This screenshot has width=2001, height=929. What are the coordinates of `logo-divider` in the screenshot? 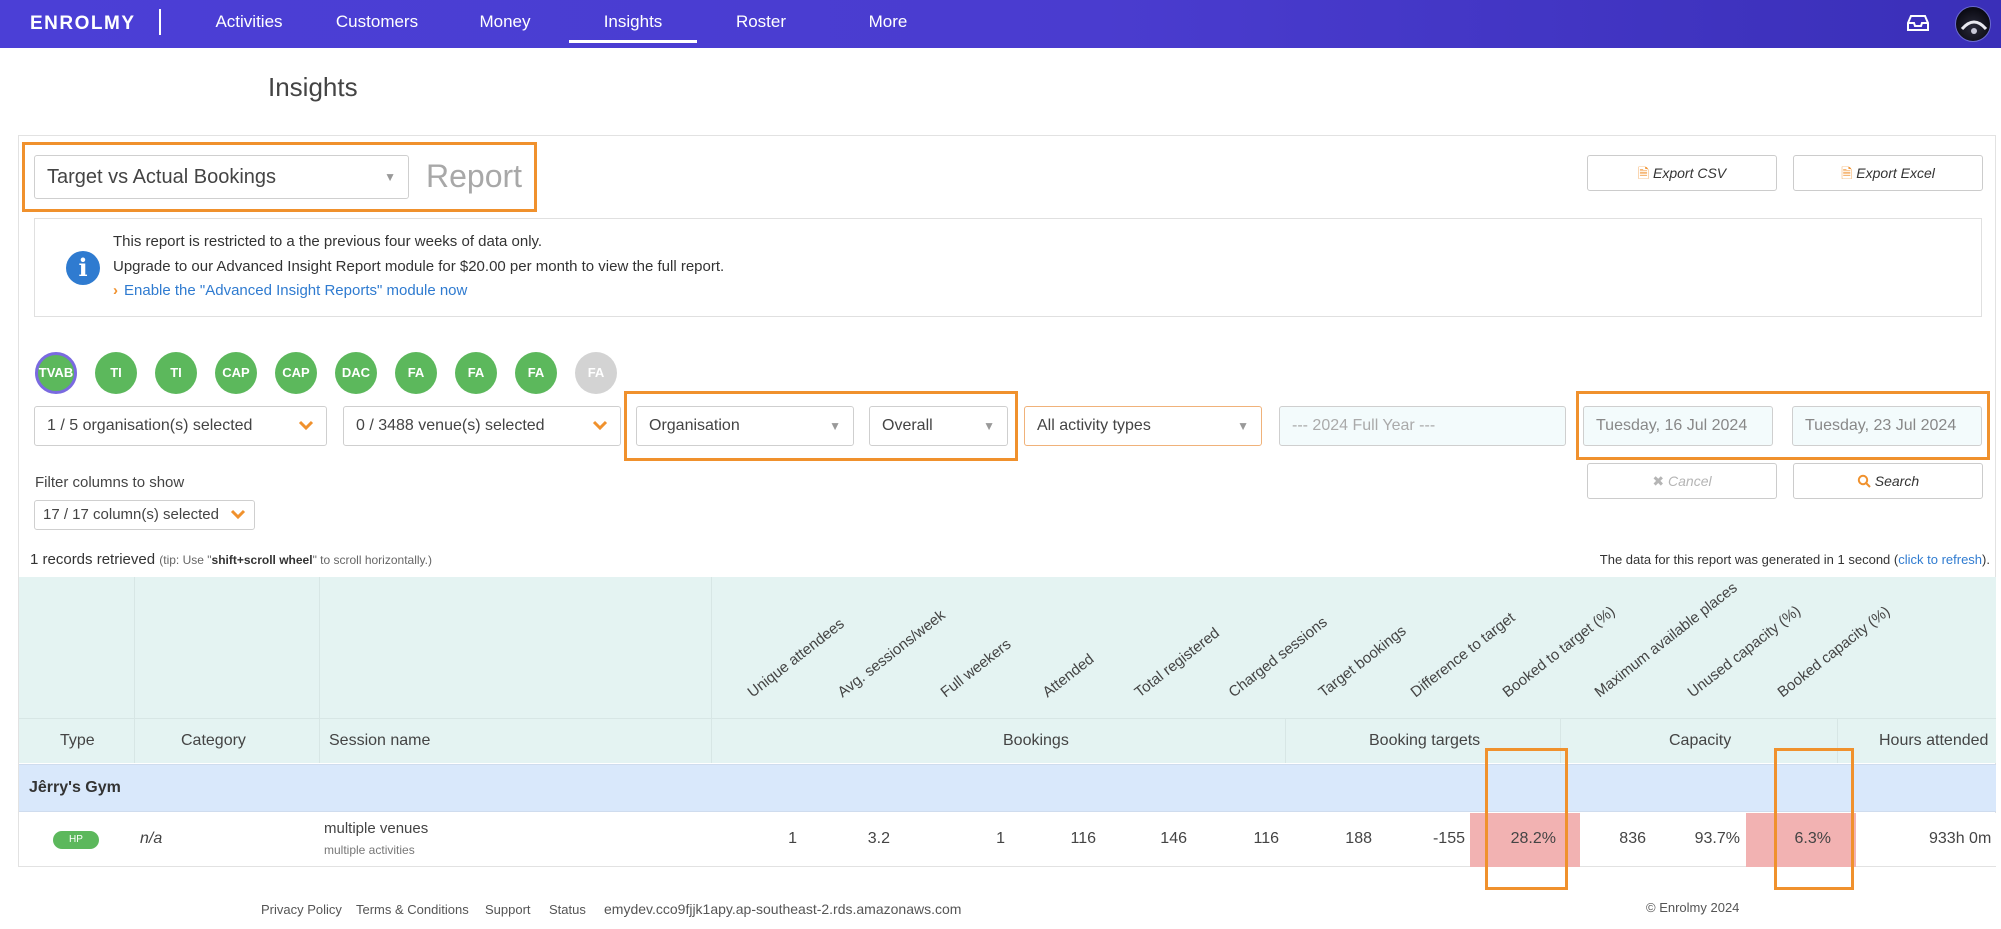 It's located at (160, 22).